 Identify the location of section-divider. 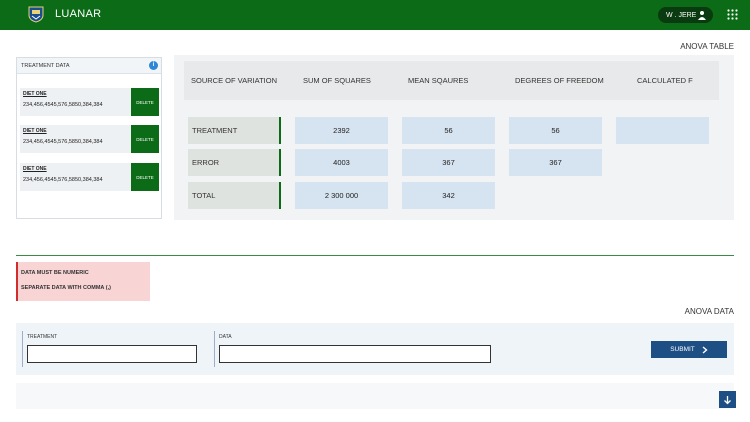
(375, 255).